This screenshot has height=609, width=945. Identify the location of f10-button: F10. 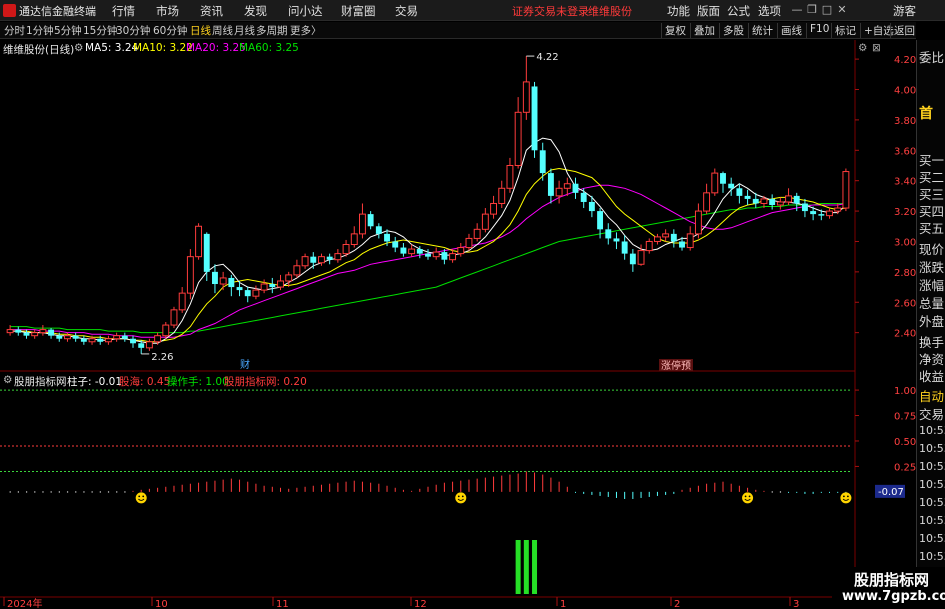
(817, 30).